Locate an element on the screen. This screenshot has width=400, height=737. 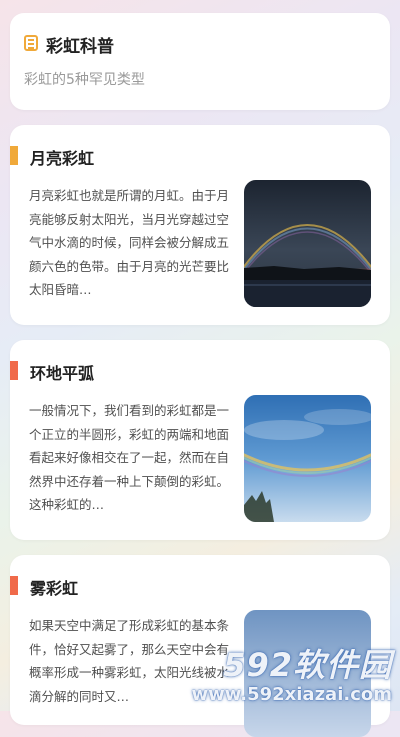
page-title: 彩虹科普 is located at coordinates (80, 47).